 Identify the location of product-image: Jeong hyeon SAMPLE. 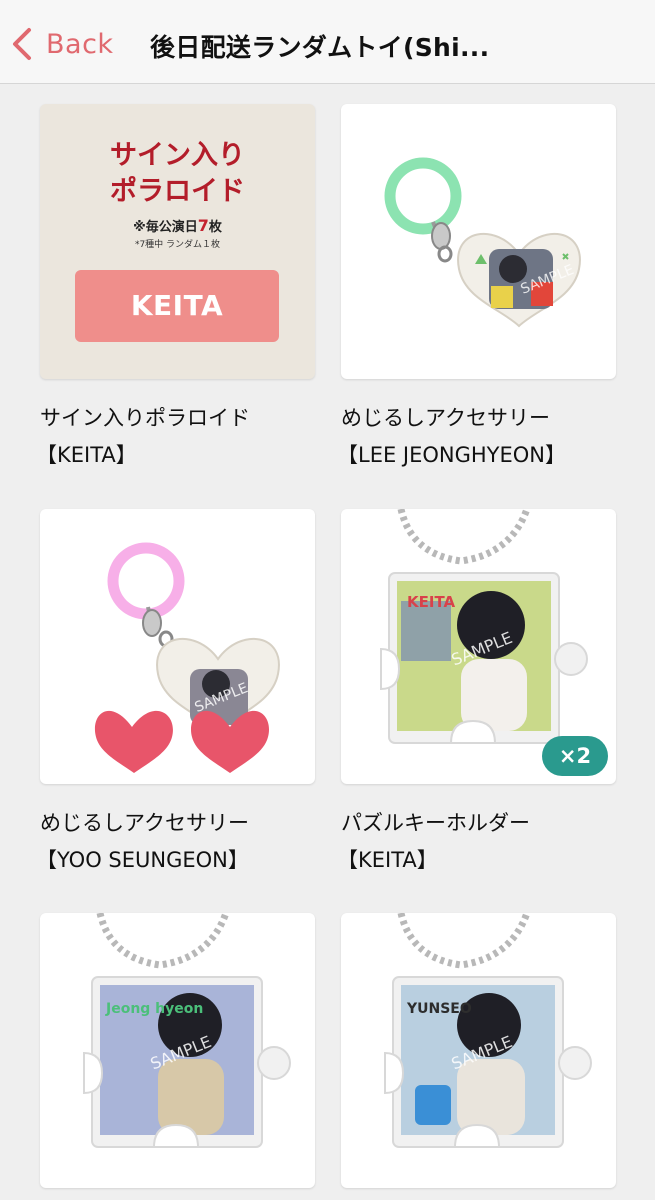
(177, 1050).